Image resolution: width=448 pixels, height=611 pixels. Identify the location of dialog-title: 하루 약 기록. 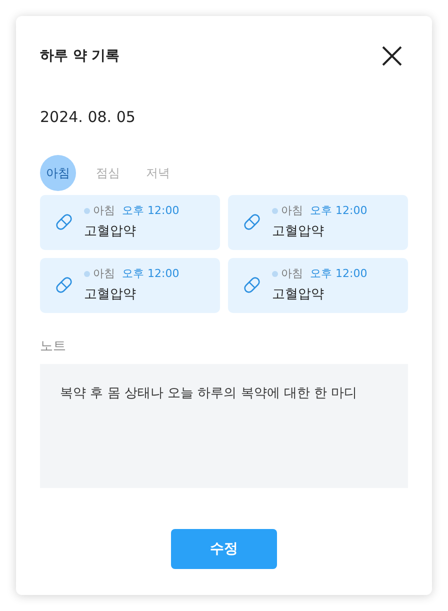
(80, 56).